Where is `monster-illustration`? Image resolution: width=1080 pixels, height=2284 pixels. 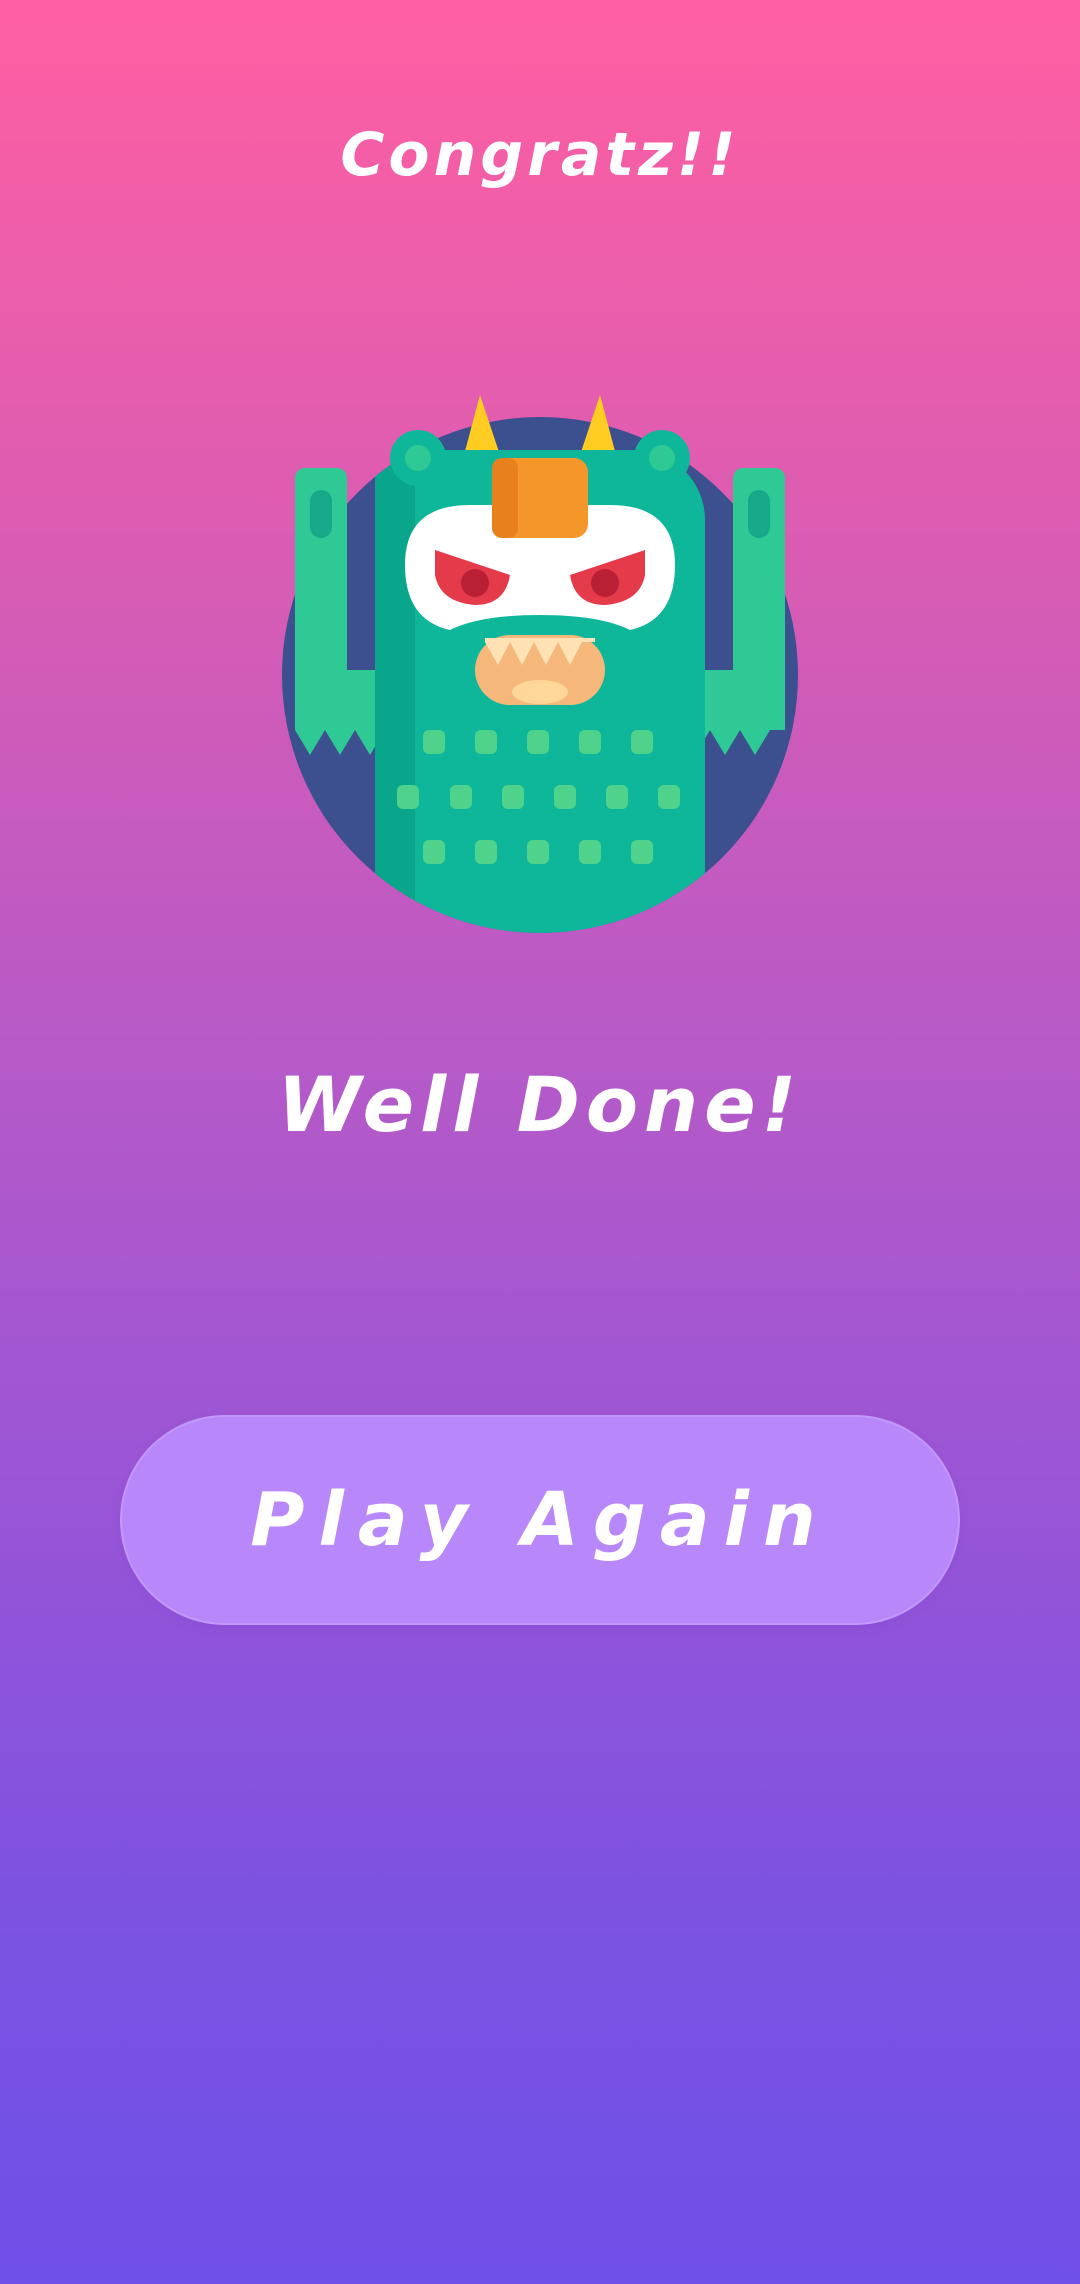
monster-illustration is located at coordinates (540, 660).